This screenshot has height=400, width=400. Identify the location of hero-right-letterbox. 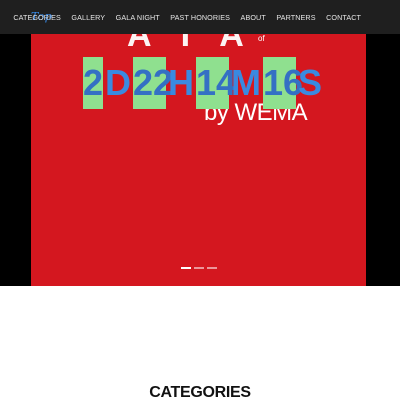
(383, 160).